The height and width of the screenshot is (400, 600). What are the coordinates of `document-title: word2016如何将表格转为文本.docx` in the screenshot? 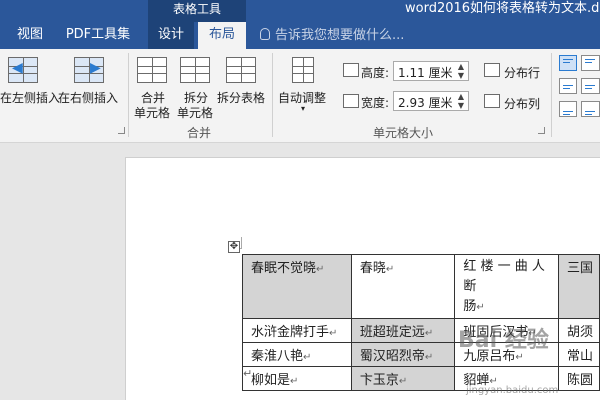 It's located at (502, 8).